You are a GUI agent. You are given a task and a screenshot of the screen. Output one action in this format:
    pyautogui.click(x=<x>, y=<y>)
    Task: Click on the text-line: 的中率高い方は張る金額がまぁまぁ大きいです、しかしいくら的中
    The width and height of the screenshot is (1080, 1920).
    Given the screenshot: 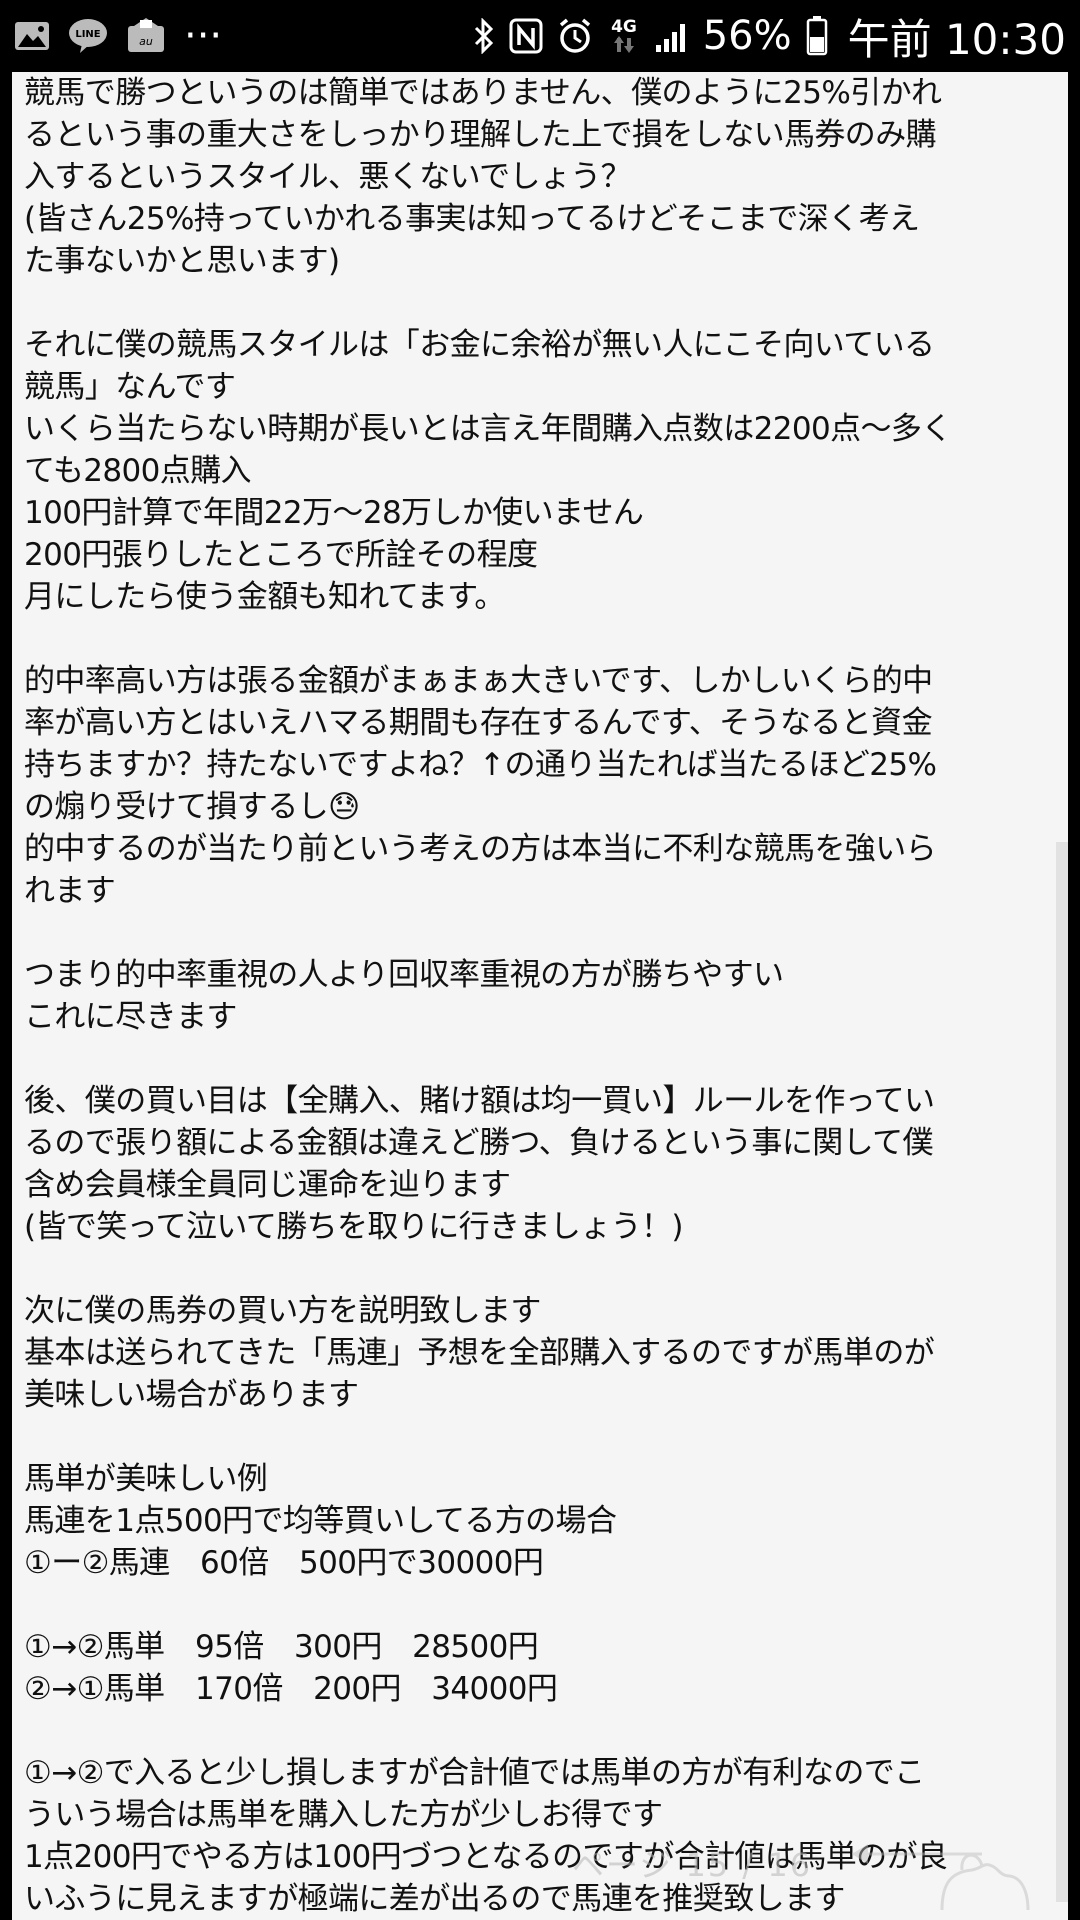 What is the action you would take?
    pyautogui.click(x=478, y=681)
    